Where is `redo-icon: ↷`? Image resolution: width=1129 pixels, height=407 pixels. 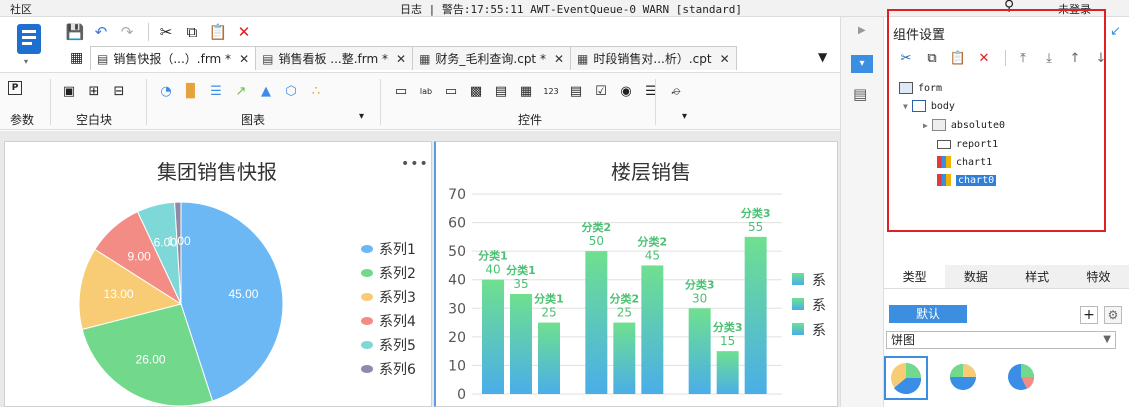
redo-icon: ↷ is located at coordinates (127, 32).